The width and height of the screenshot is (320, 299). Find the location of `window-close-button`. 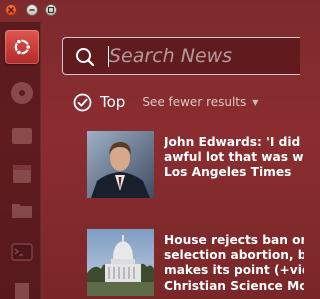

window-close-button is located at coordinates (11, 10).